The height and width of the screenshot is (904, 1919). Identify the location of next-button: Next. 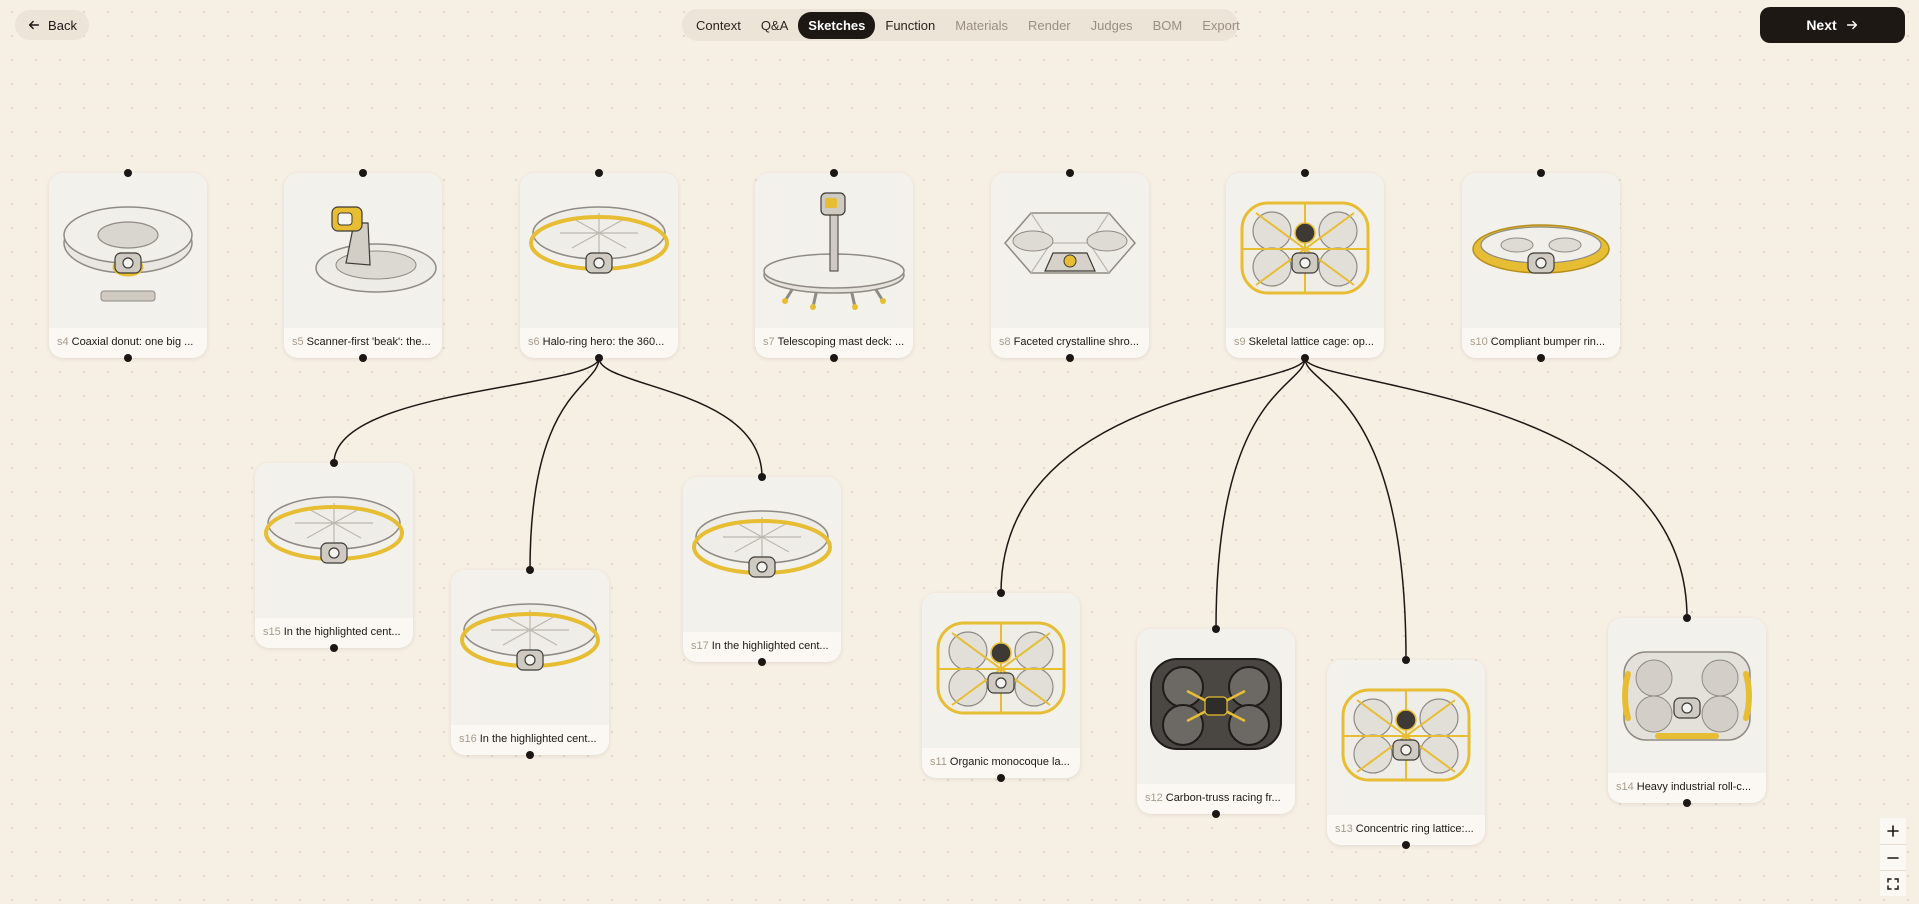
(1832, 25).